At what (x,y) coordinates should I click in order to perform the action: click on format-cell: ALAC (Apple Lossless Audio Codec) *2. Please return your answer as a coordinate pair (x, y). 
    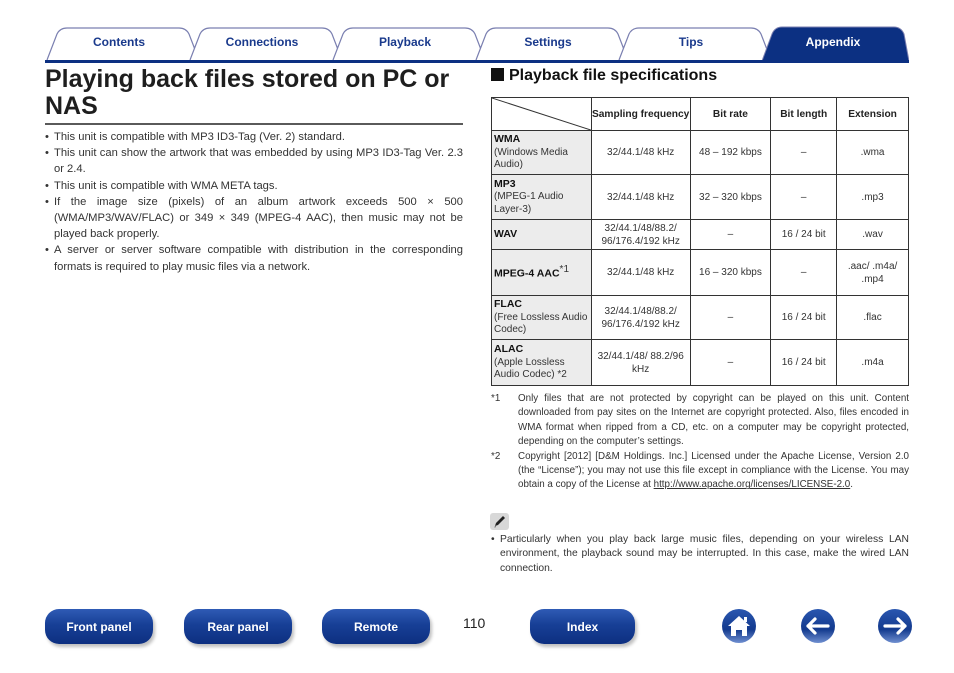
    Looking at the image, I should click on (541, 362).